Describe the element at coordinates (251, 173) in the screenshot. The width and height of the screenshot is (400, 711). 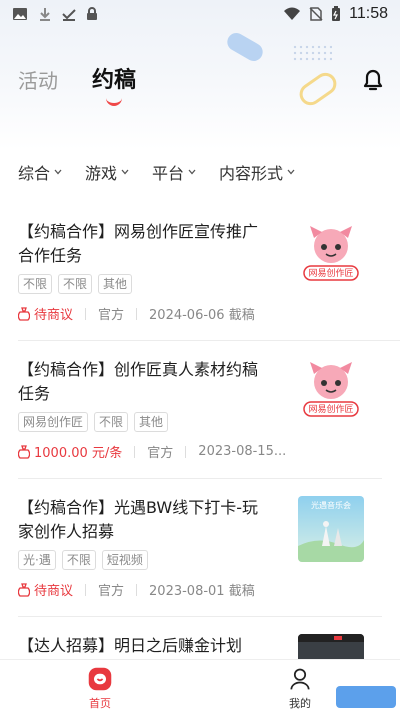
I see `filter-label: 内容形式` at that location.